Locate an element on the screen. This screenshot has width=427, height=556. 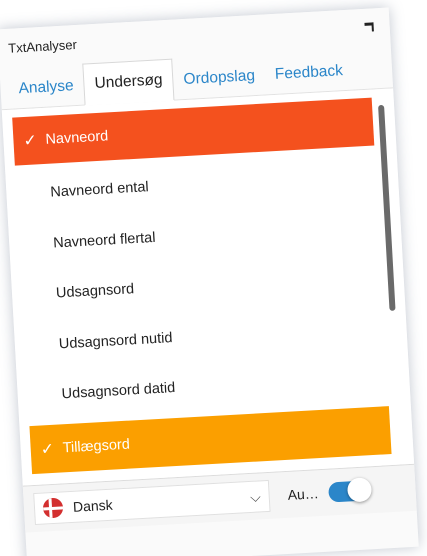
category-label: Tillægsord is located at coordinates (96, 446).